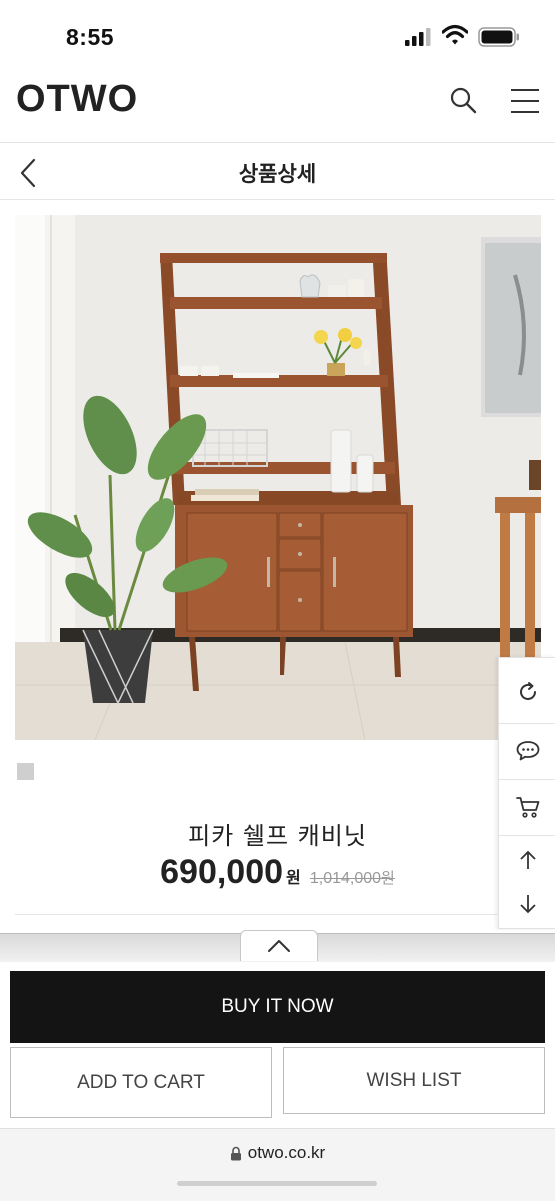 This screenshot has width=555, height=1201. Describe the element at coordinates (277, 1164) in the screenshot. I see `browser-address-bar` at that location.